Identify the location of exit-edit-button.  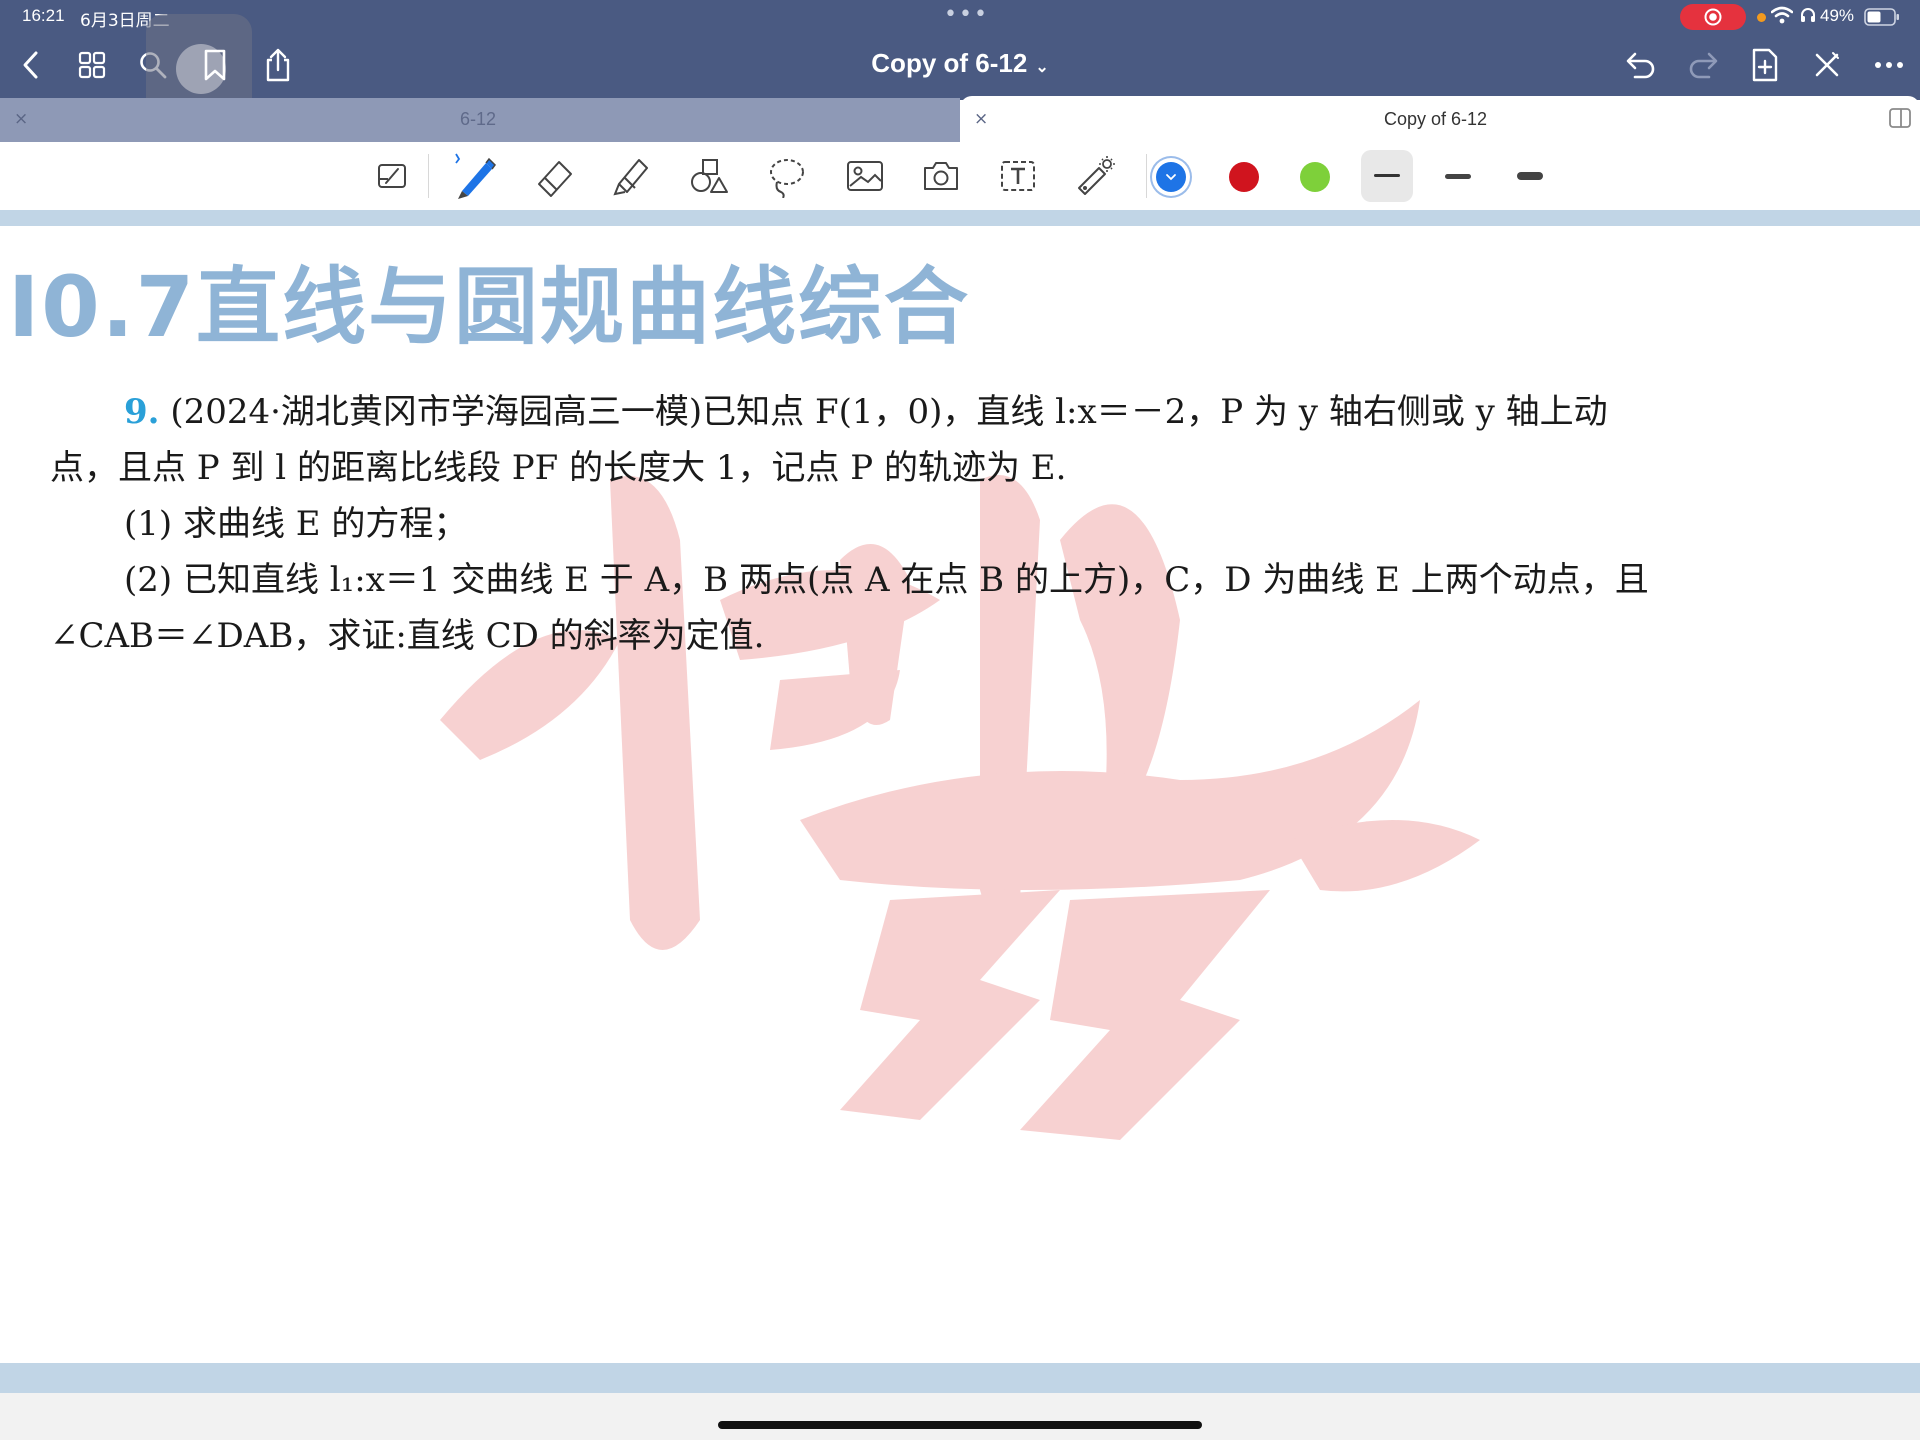
(1827, 65).